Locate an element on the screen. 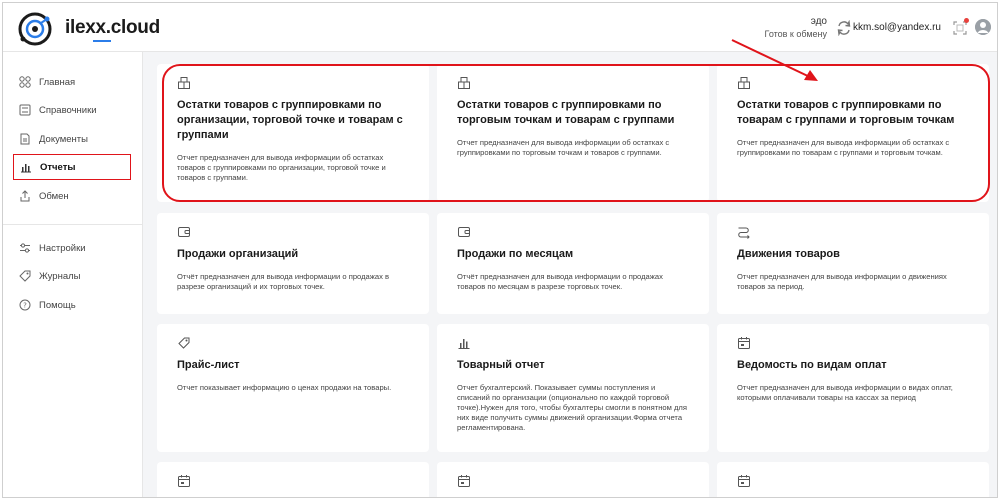 This screenshot has width=1000, height=500. sidebar-divider is located at coordinates (73, 224).